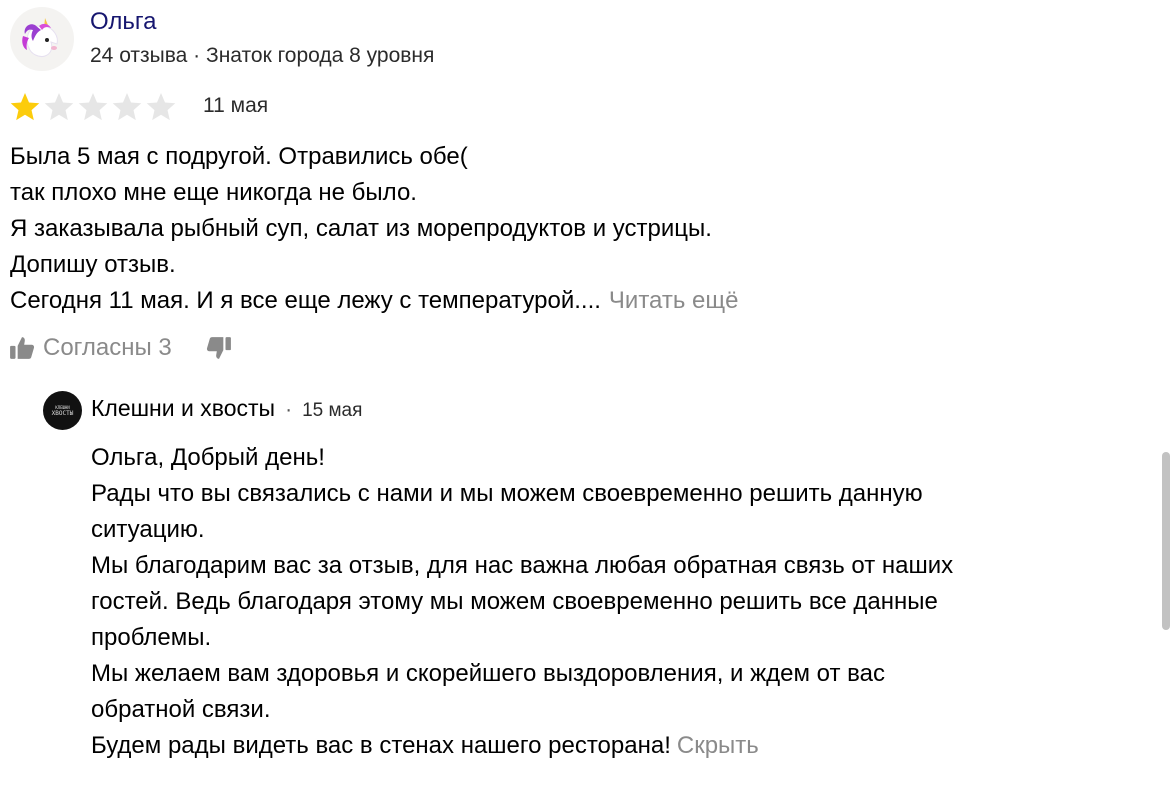  What do you see at coordinates (718, 745) in the screenshot?
I see `hide-reply-link: Скрыть` at bounding box center [718, 745].